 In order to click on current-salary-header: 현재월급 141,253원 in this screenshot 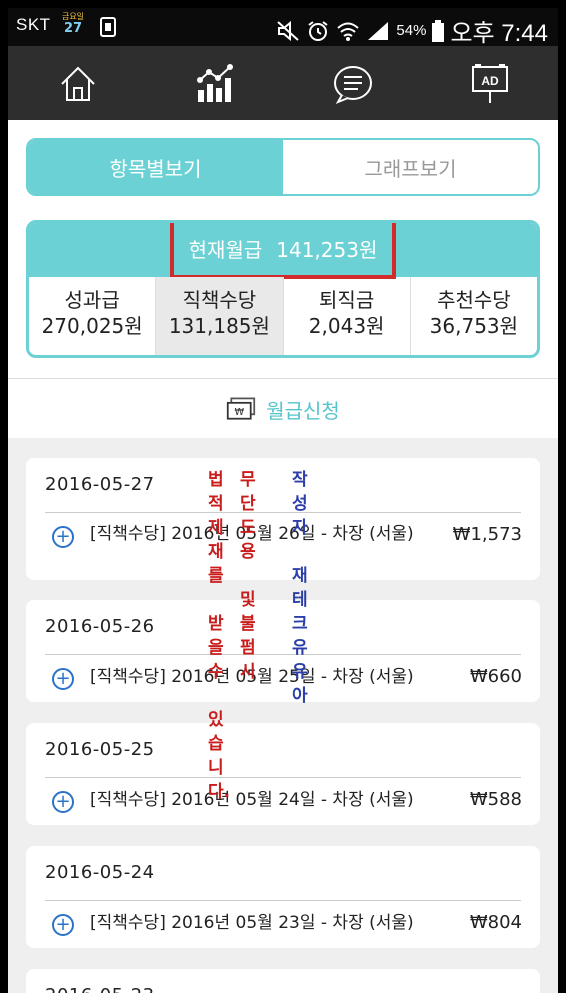, I will do `click(283, 251)`.